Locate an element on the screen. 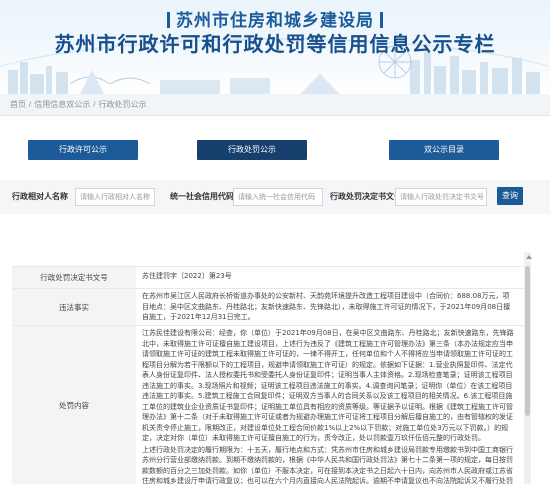 This screenshot has width=550, height=484. org-name-left-bar is located at coordinates (168, 20).